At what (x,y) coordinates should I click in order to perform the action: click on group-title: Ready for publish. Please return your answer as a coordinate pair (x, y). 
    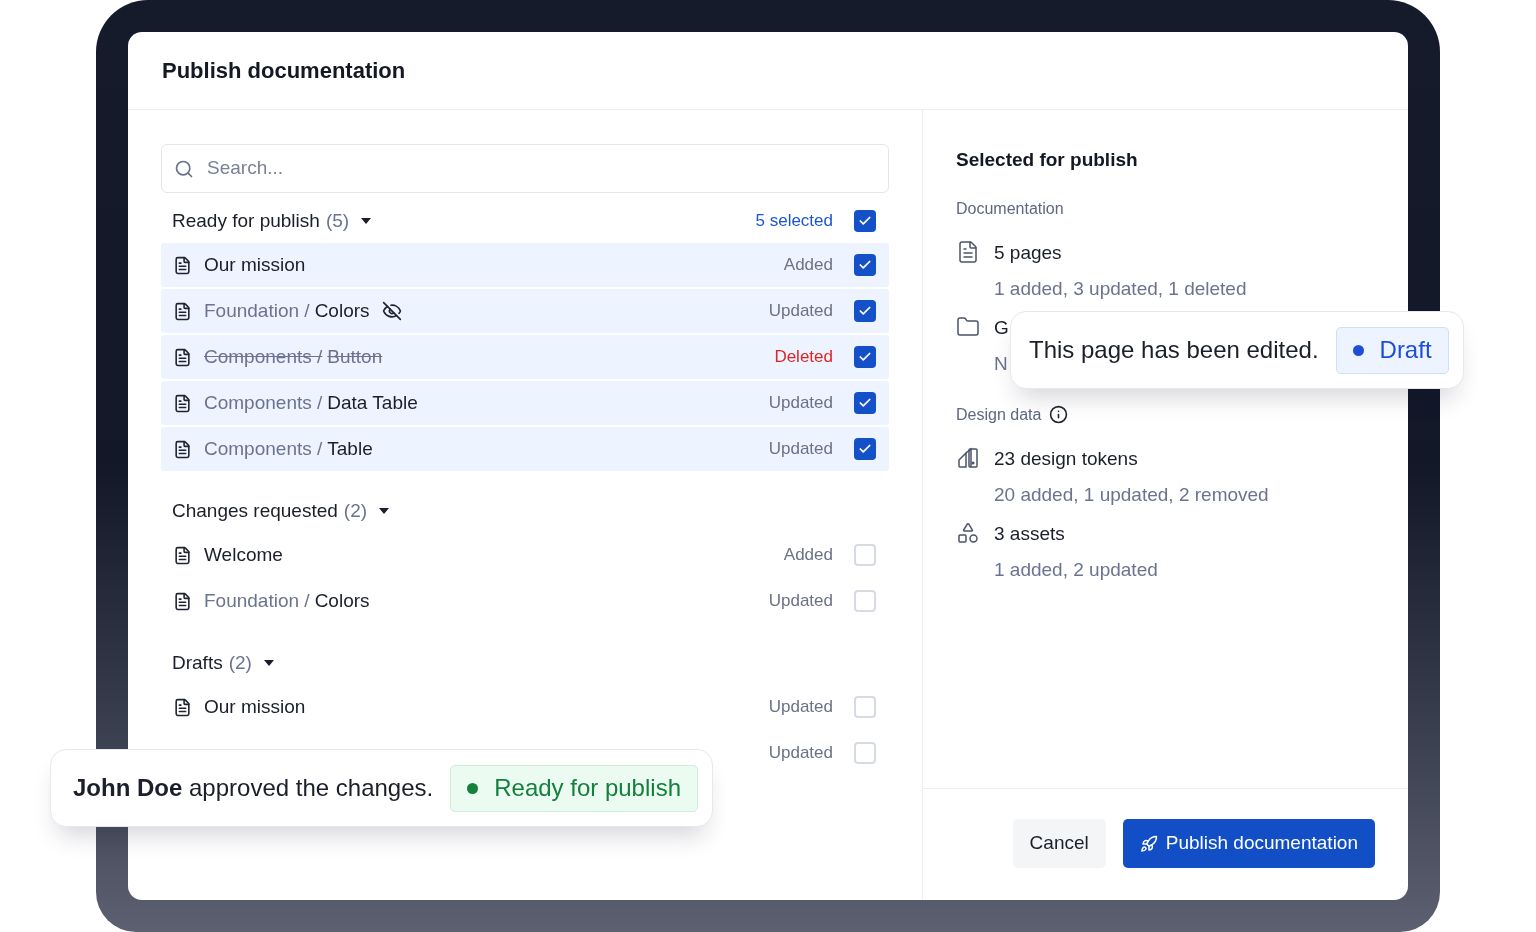
    Looking at the image, I should click on (246, 220).